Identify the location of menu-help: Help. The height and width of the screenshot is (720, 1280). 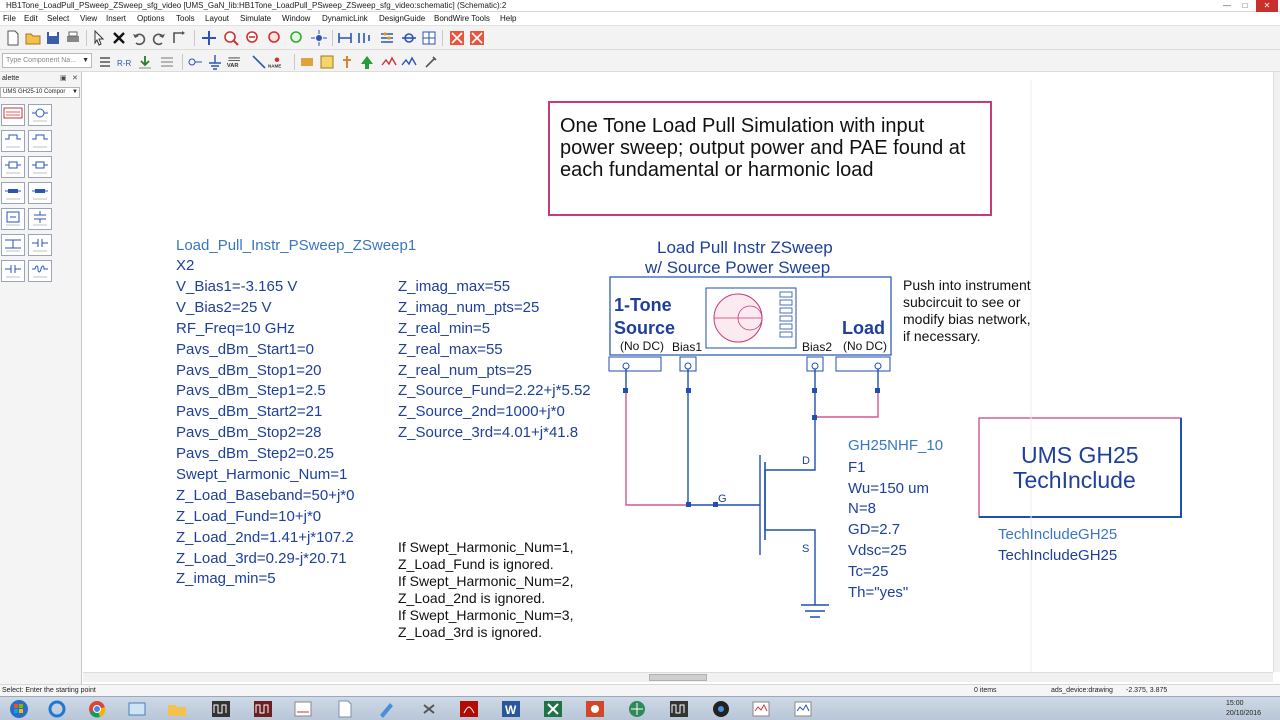
(508, 19).